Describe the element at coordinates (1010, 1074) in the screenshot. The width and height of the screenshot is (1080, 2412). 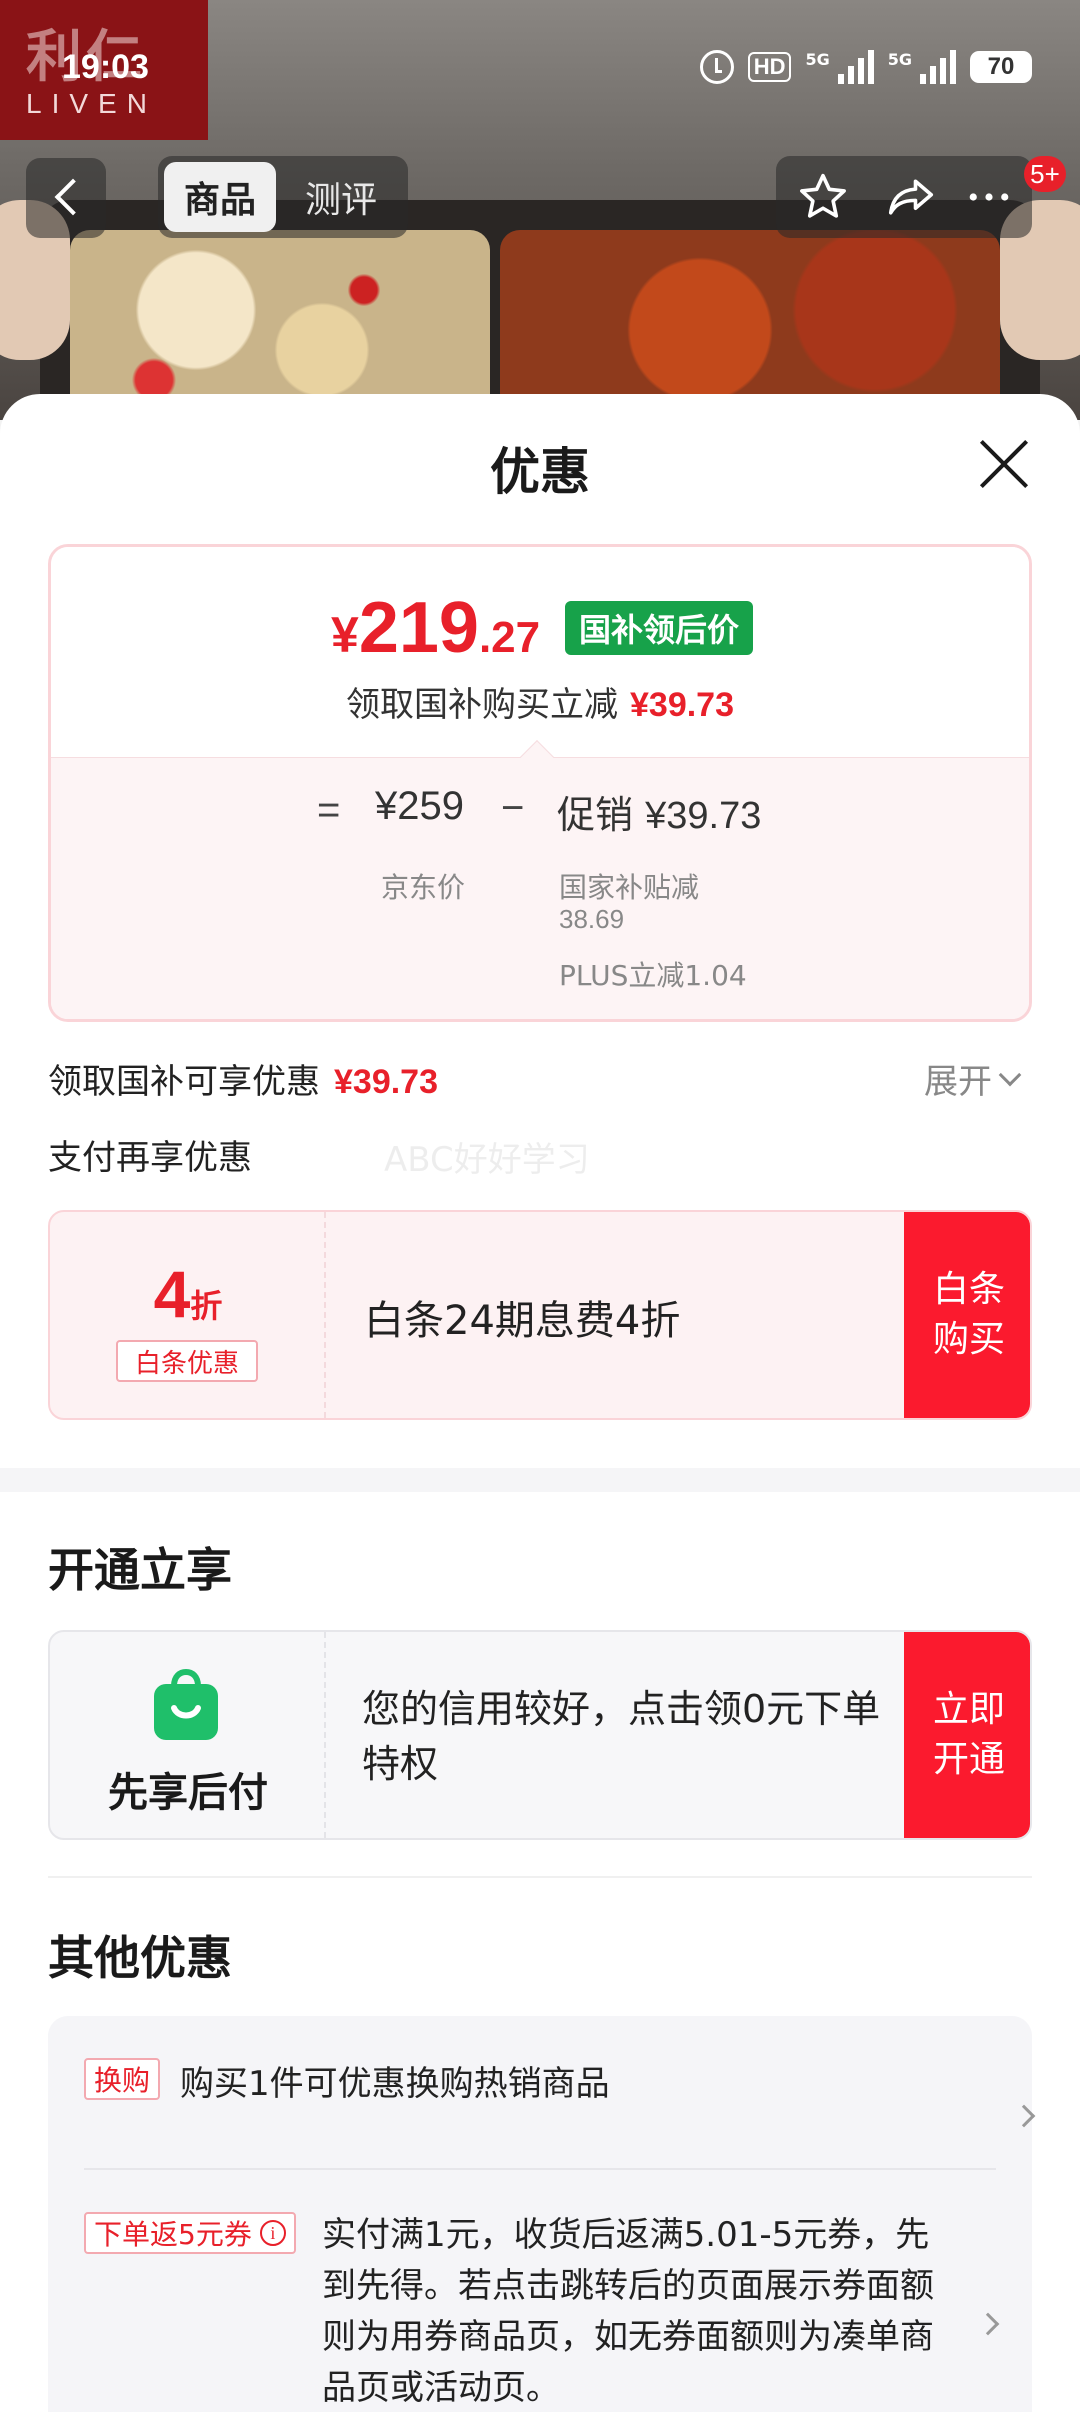
I see `chevron-down-icon` at that location.